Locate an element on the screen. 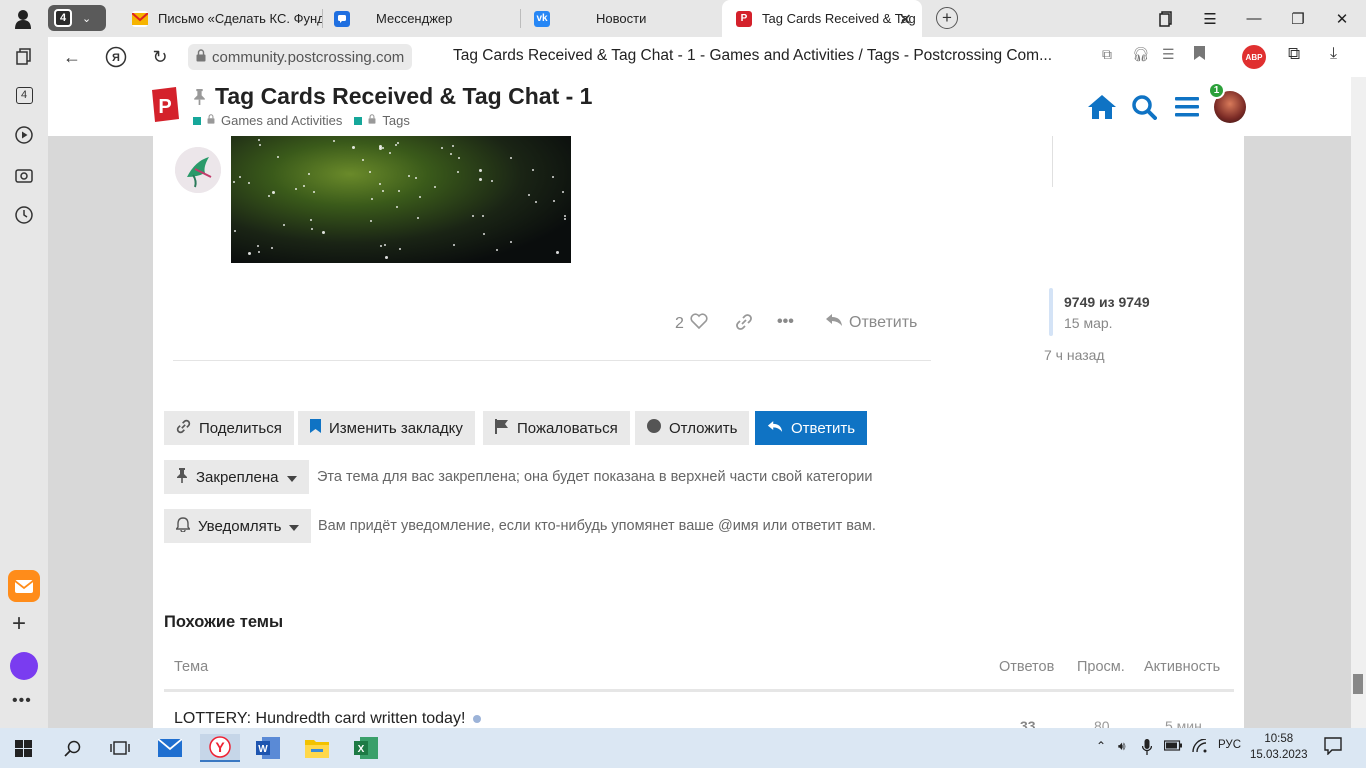  close-icon: ✕ is located at coordinates (905, 20).